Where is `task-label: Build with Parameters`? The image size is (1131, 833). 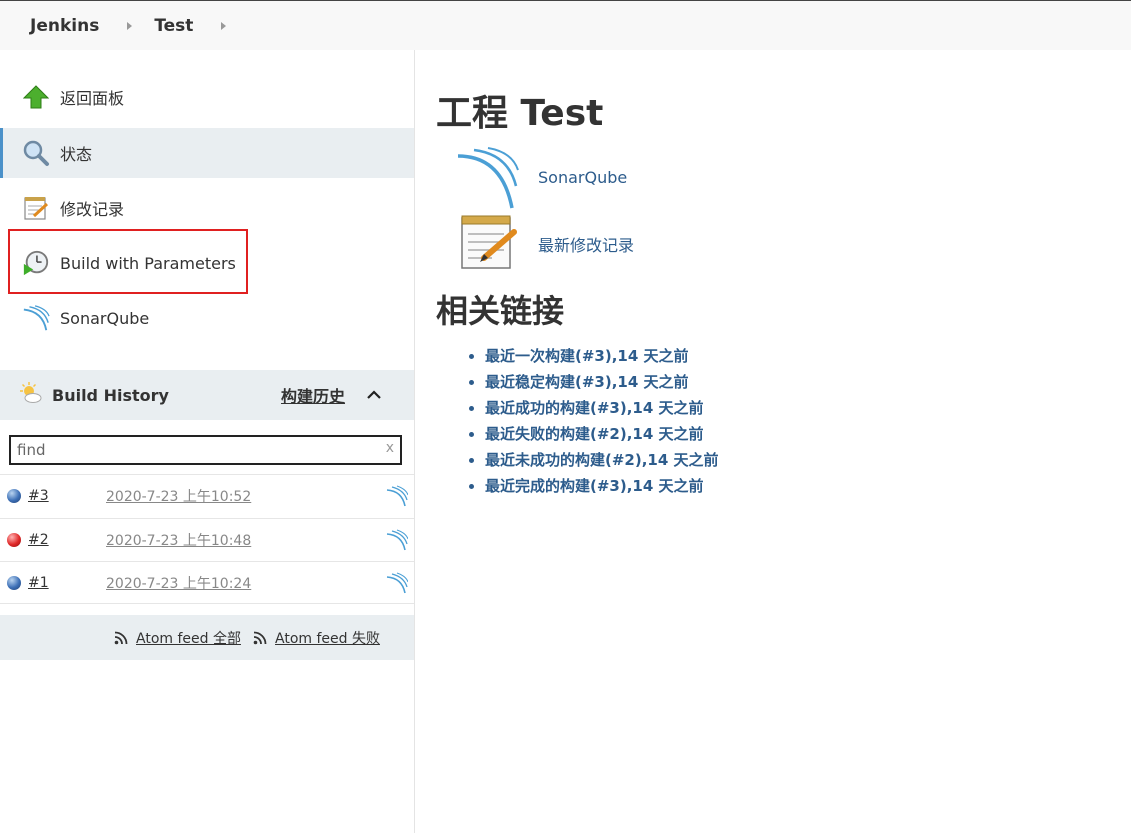 task-label: Build with Parameters is located at coordinates (148, 263).